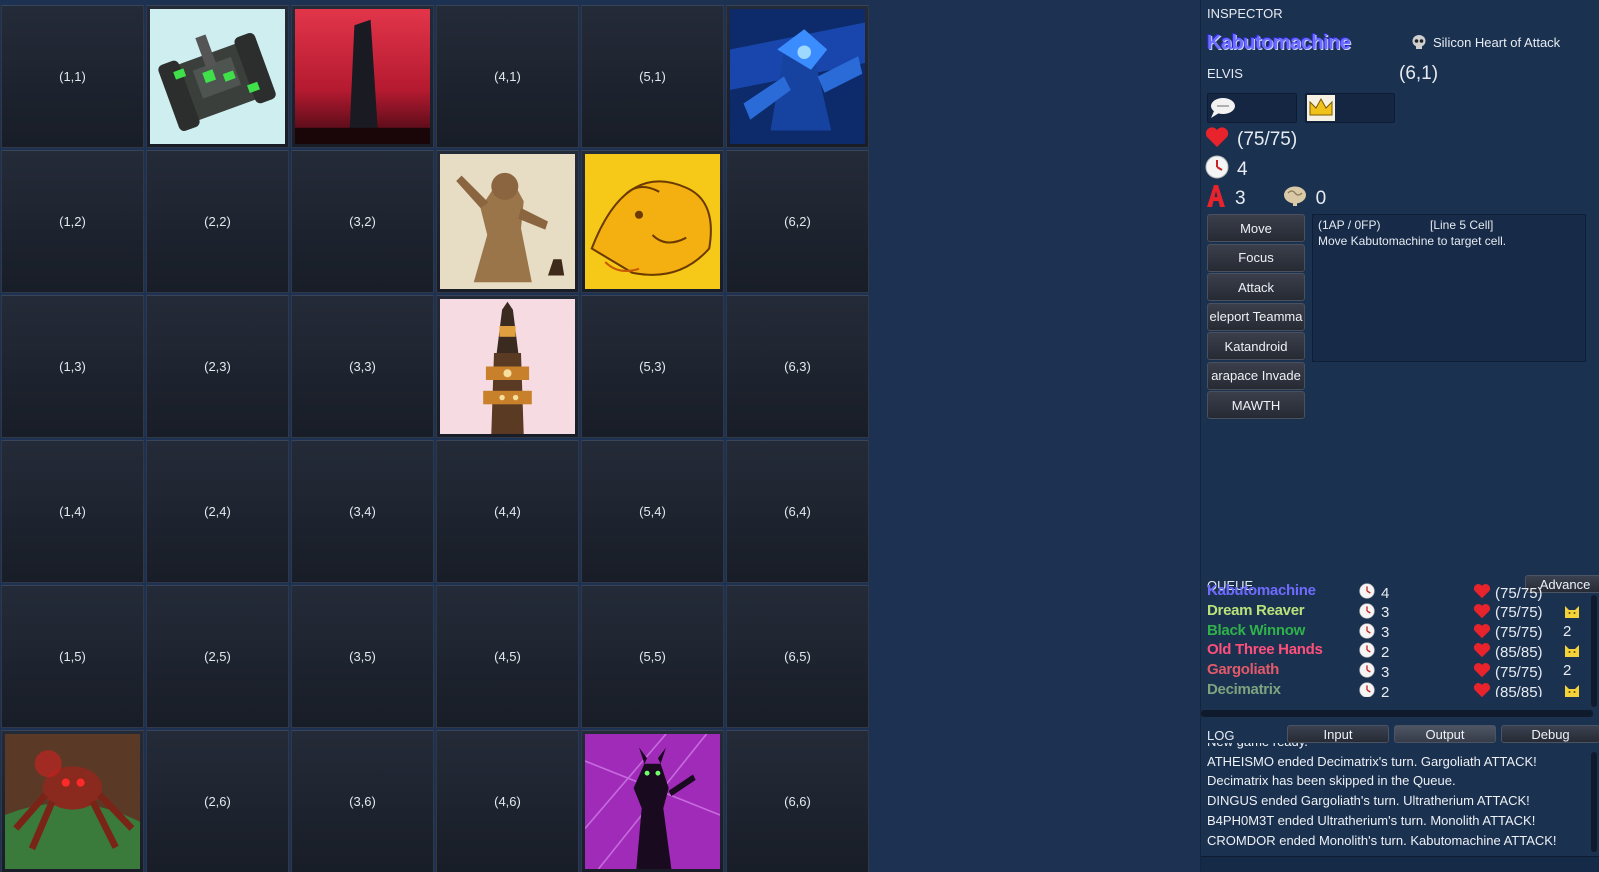 The width and height of the screenshot is (1599, 872). Describe the element at coordinates (1256, 405) in the screenshot. I see `ability-button-6: MAWTH` at that location.